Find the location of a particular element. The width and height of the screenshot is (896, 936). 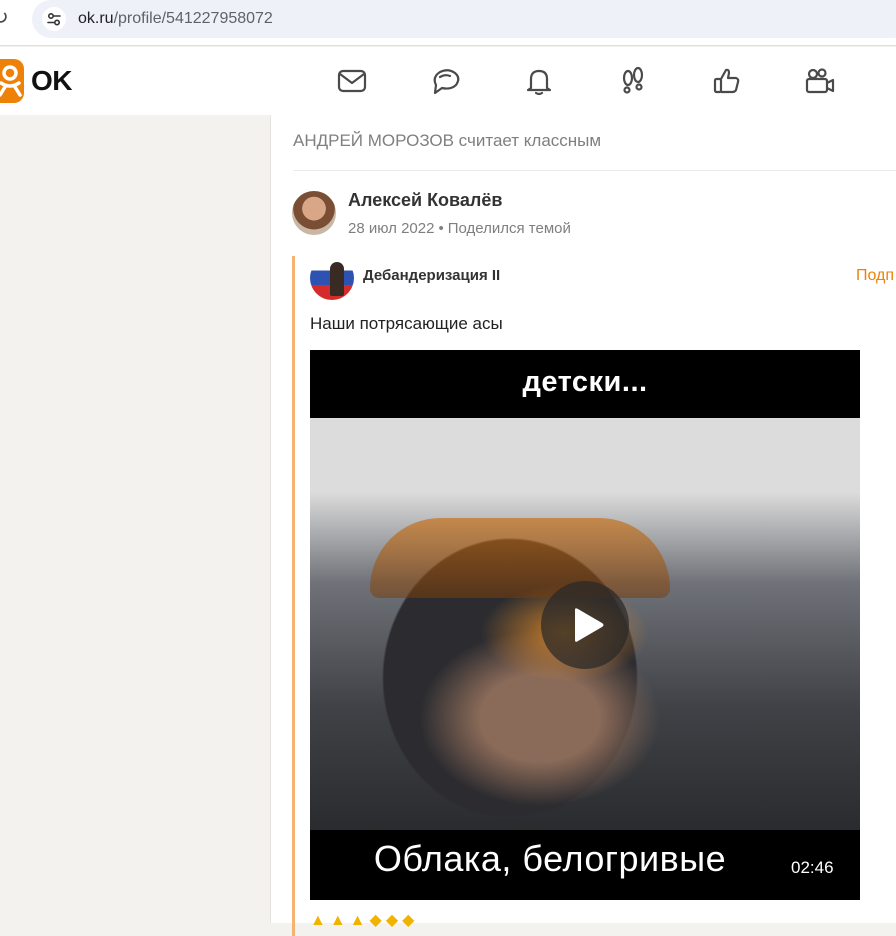

group-name: Дебандеризация II is located at coordinates (431, 275).